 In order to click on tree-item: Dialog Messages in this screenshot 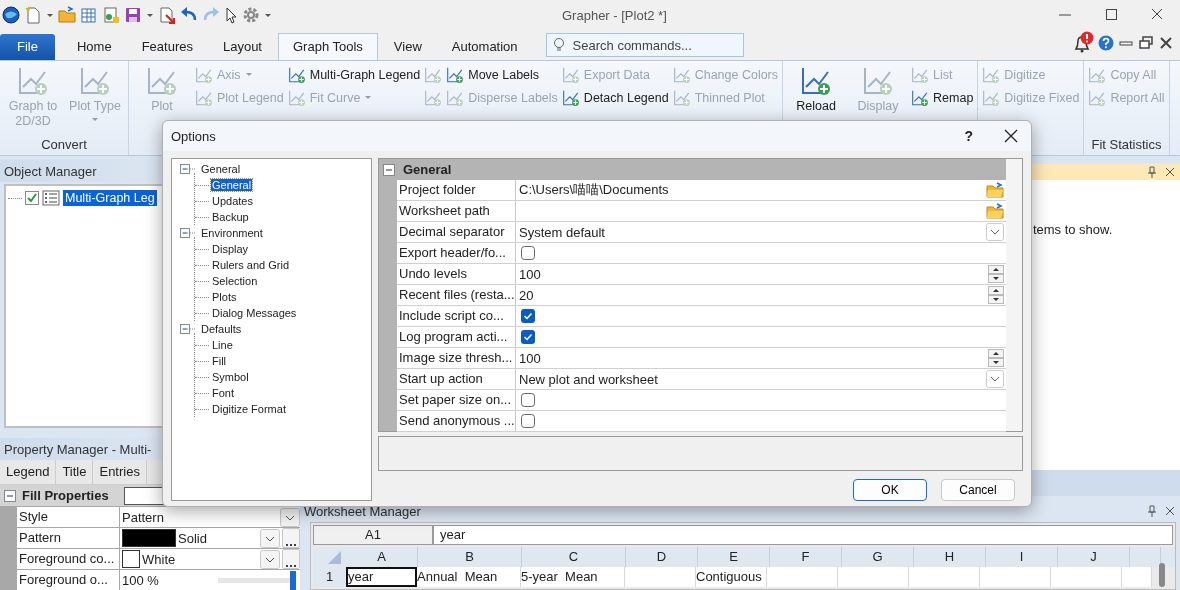, I will do `click(254, 313)`.